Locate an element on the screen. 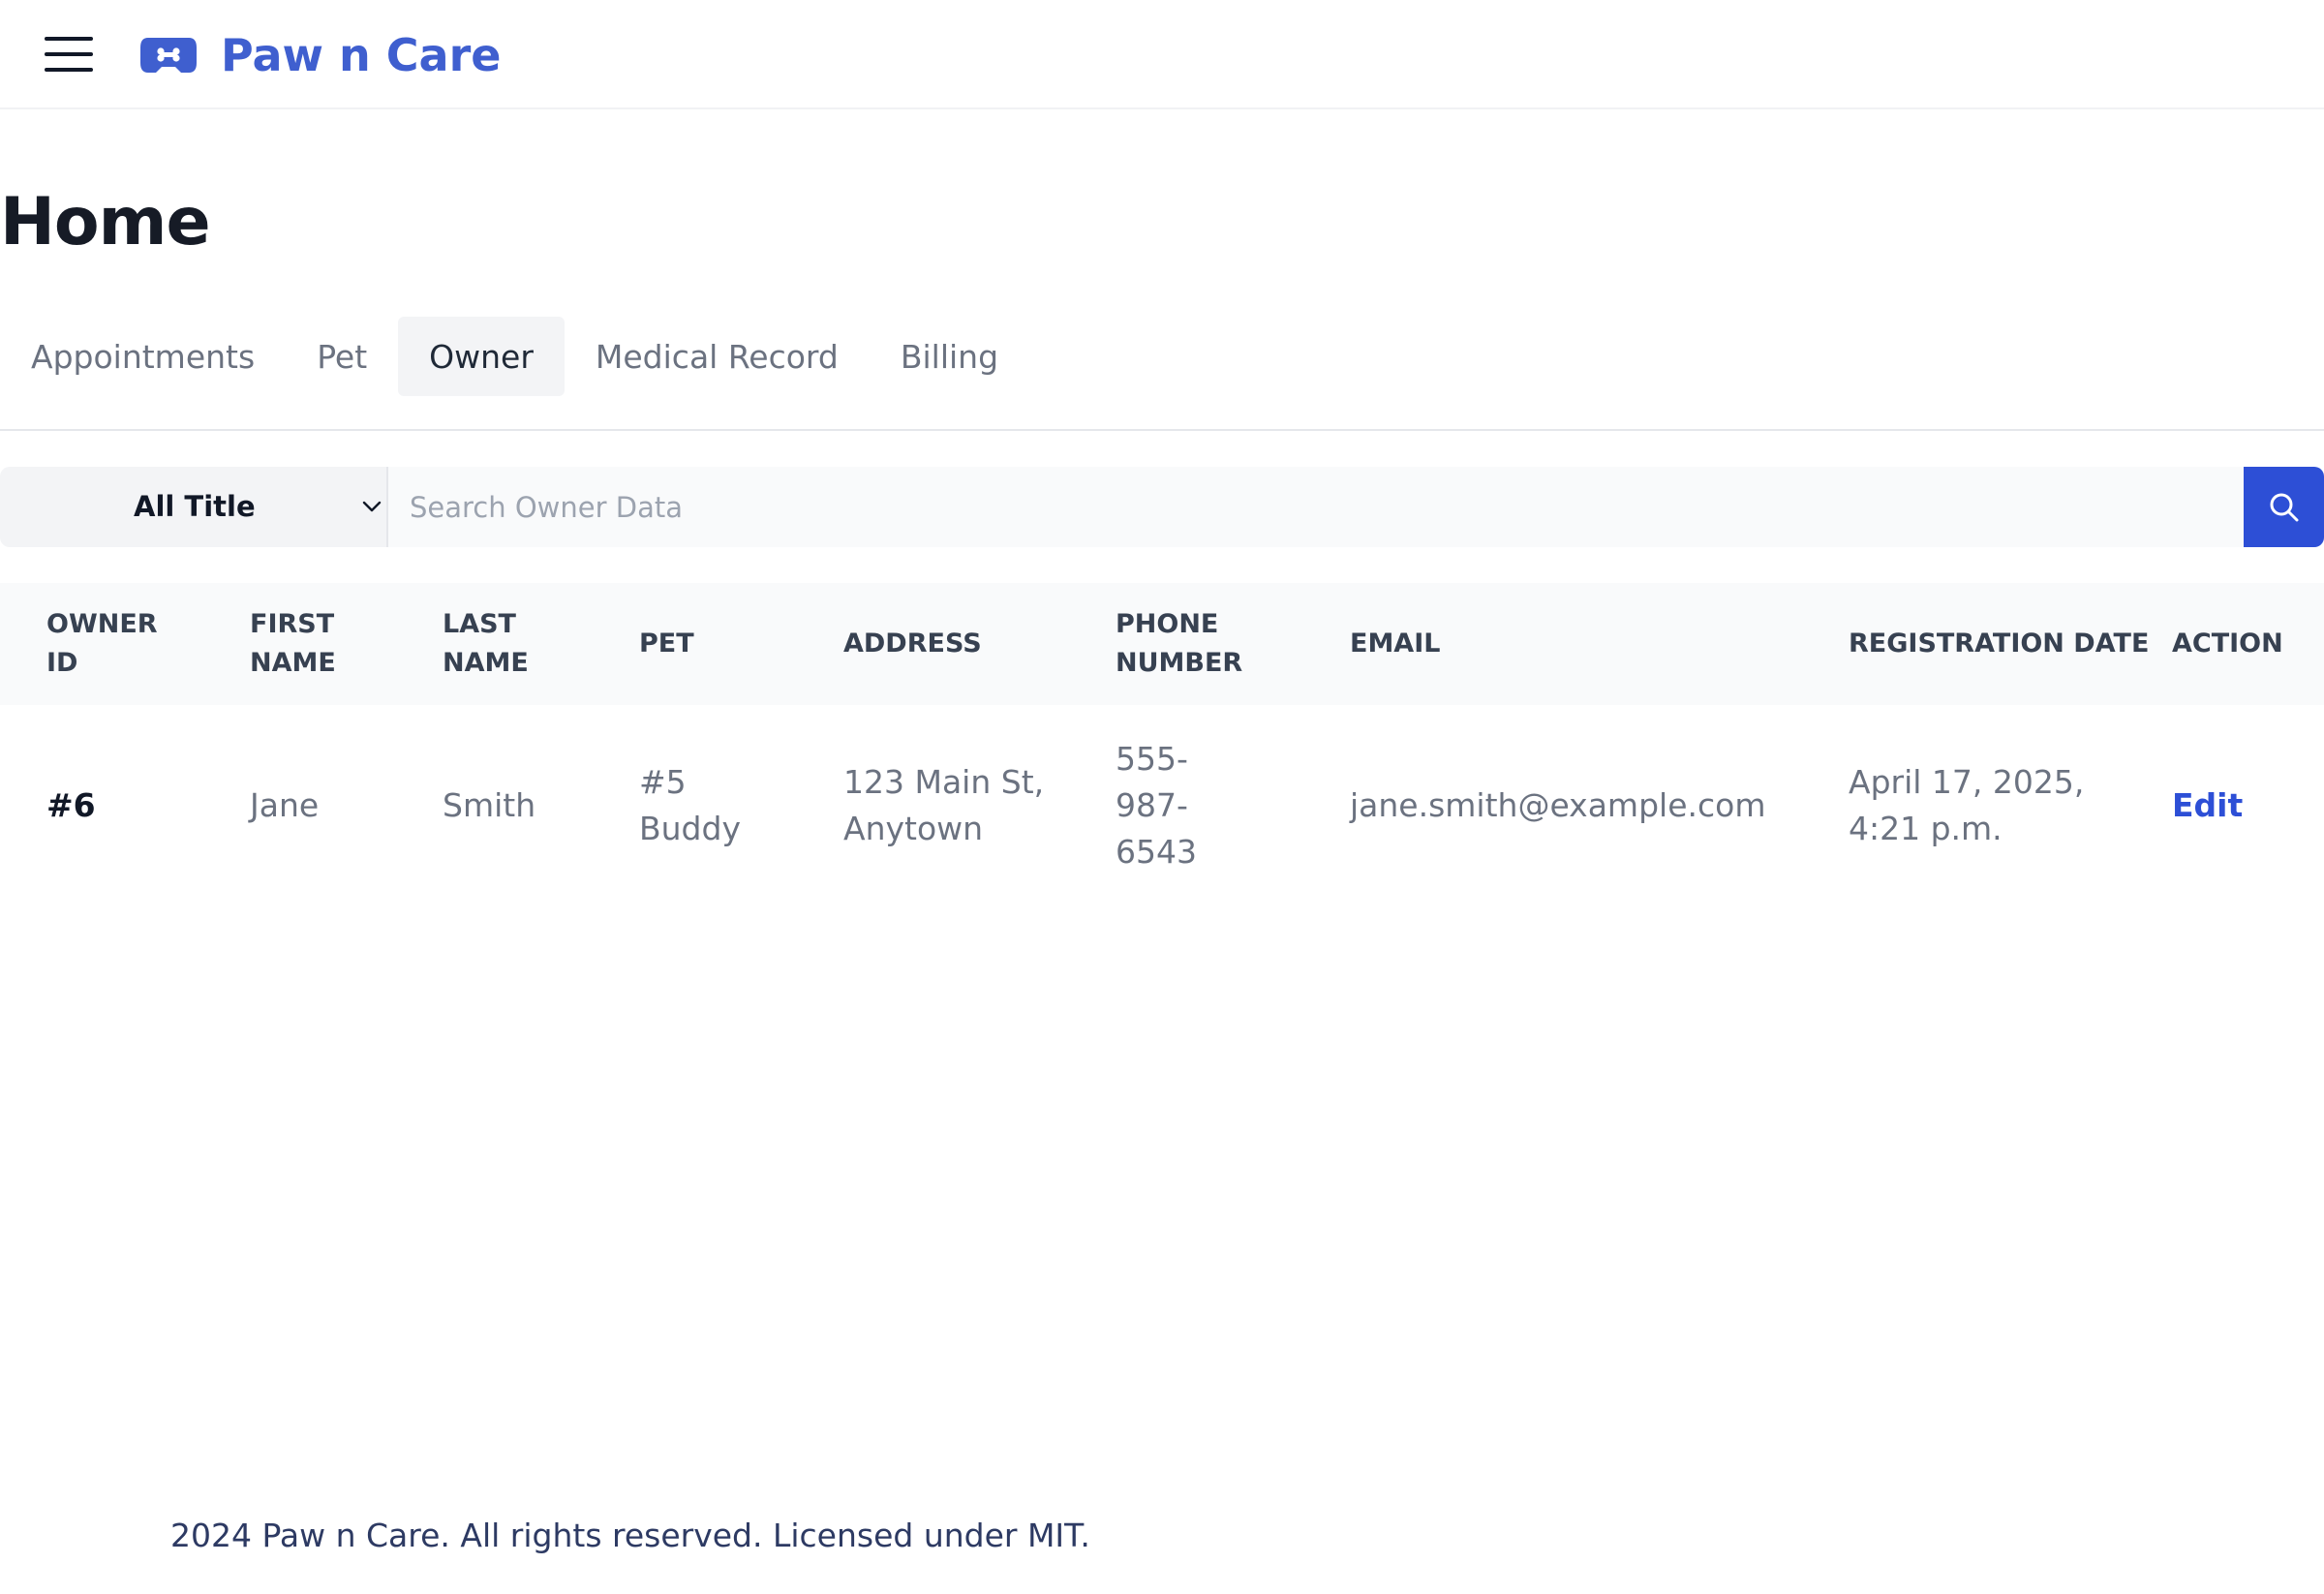 The width and height of the screenshot is (2324, 1594). title-filter-dropdown: All Title is located at coordinates (194, 507).